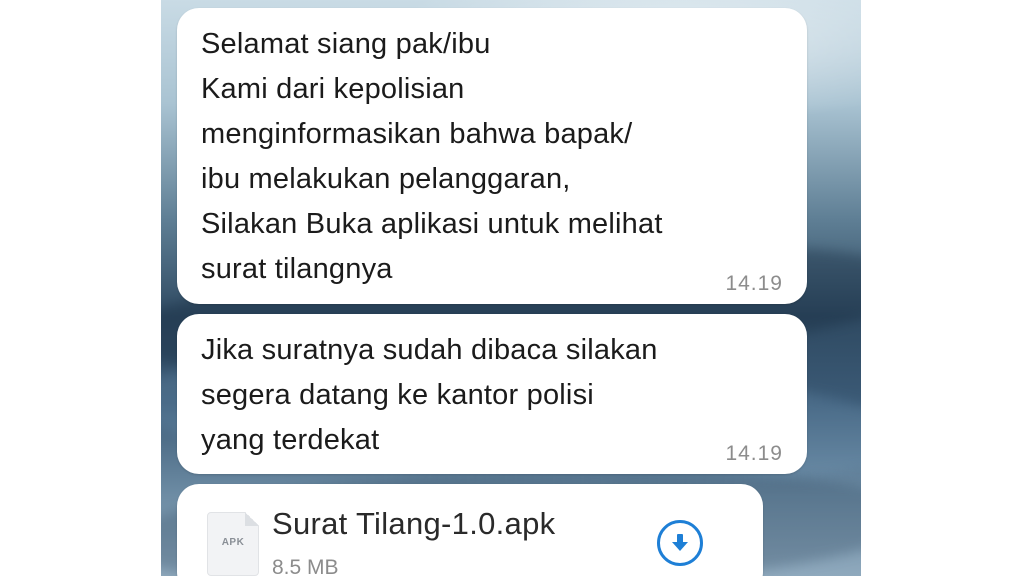 Image resolution: width=1024 pixels, height=576 pixels. I want to click on download-icon, so click(680, 542).